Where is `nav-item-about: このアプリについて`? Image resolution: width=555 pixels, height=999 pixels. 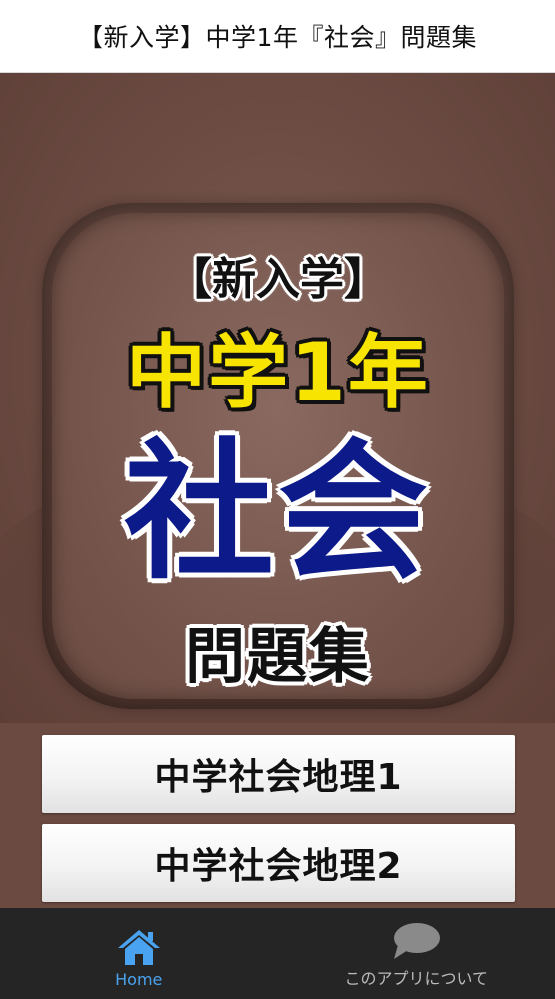
nav-item-about: このアプリについて is located at coordinates (416, 953).